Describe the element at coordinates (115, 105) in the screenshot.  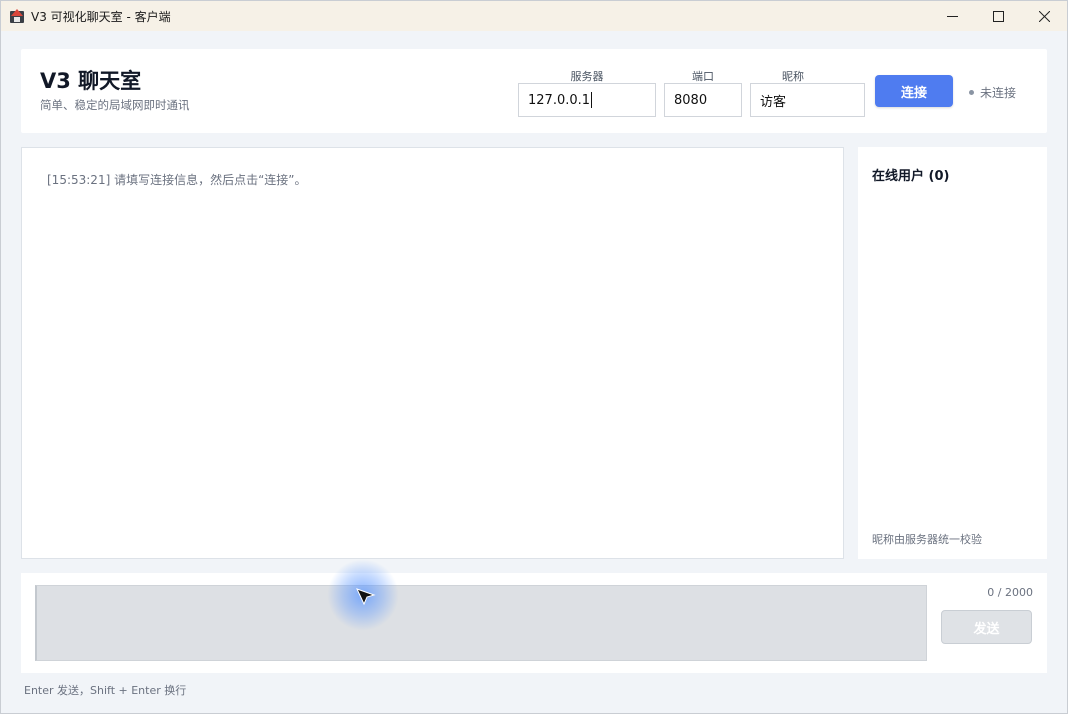
I see `page-subtitle: 简单、稳定的局域网即时通讯` at that location.